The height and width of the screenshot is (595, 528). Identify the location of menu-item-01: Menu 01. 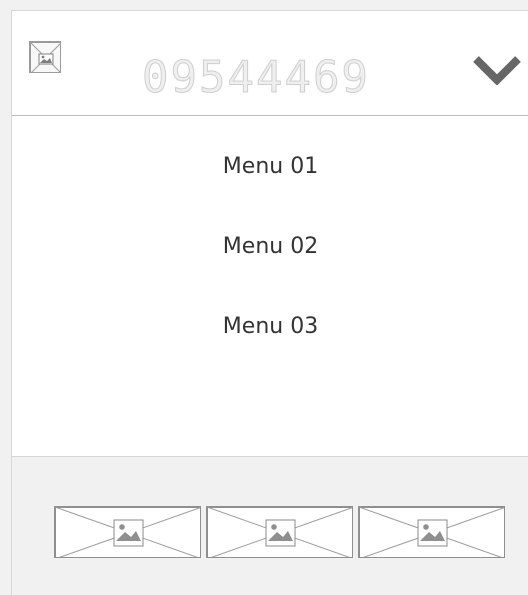
(270, 167).